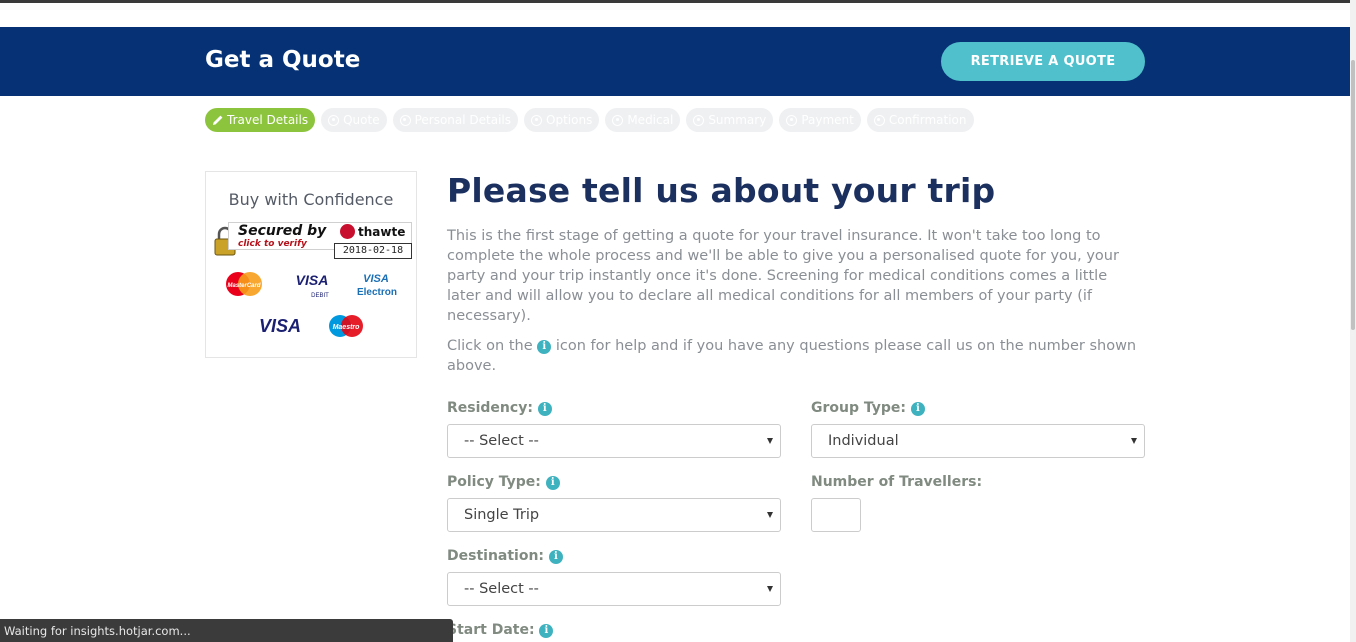 Image resolution: width=1356 pixels, height=642 pixels. I want to click on start-date-label-text: Start Date:, so click(491, 630).